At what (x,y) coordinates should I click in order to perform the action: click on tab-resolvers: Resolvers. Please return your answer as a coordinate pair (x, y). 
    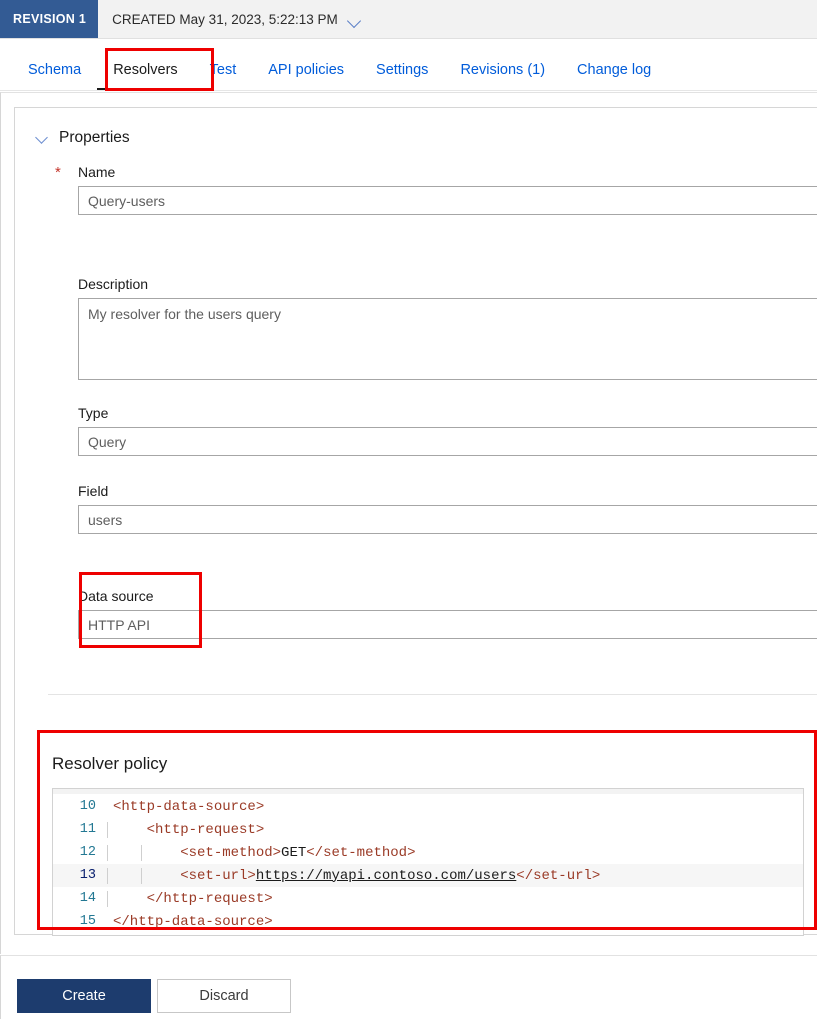
    Looking at the image, I should click on (145, 76).